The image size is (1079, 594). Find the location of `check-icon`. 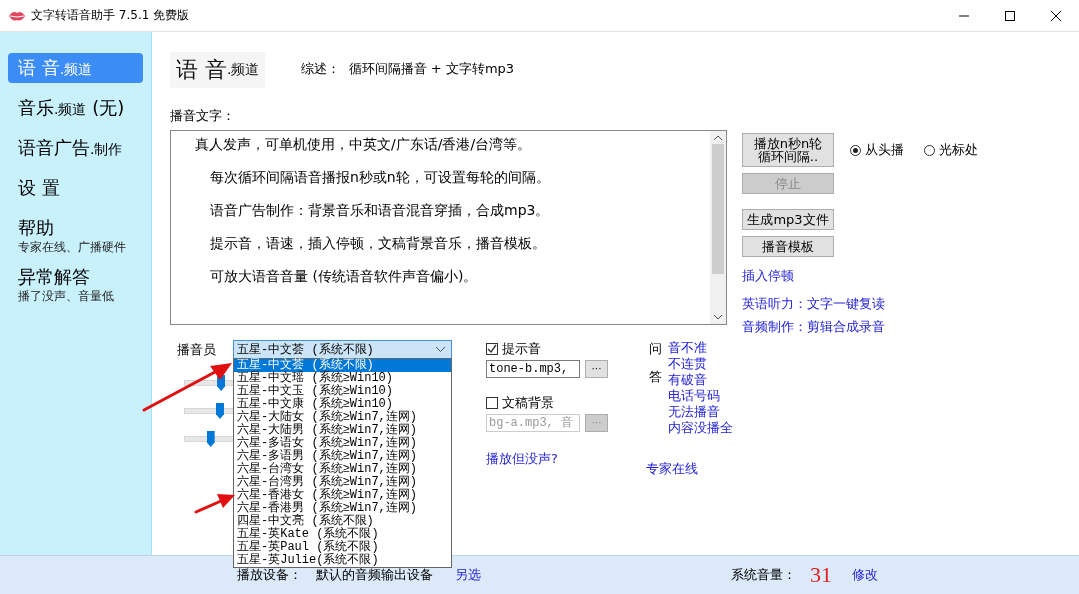

check-icon is located at coordinates (492, 349).